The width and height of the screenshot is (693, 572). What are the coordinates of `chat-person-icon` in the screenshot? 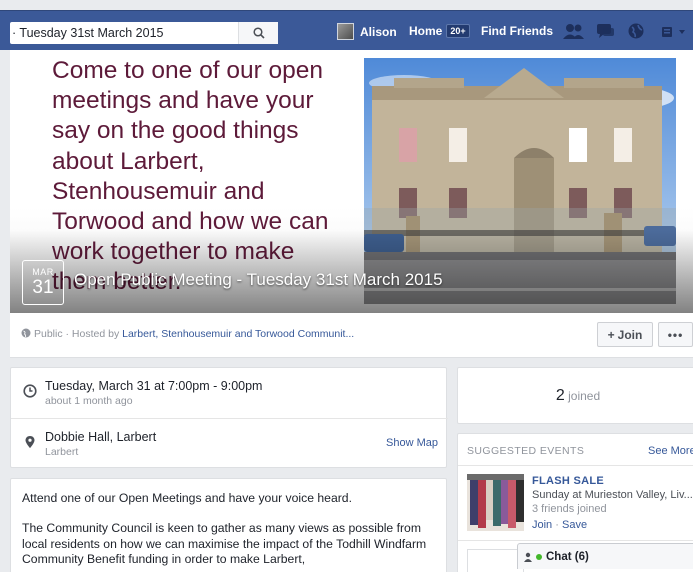 It's located at (528, 557).